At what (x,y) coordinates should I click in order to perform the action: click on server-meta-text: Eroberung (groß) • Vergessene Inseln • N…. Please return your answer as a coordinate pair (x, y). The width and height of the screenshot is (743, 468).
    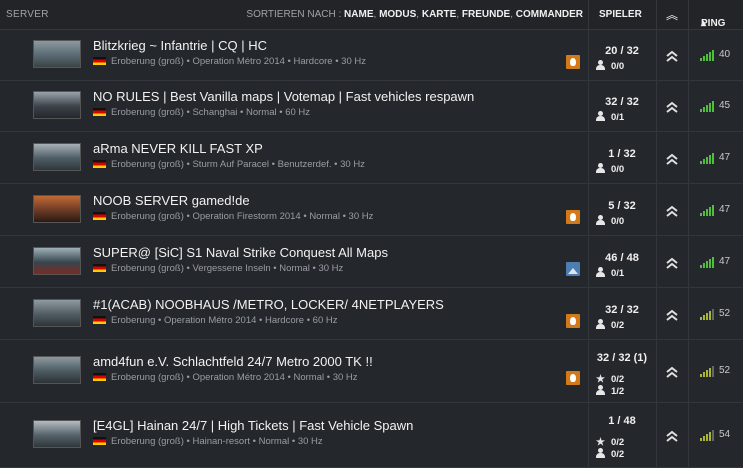
    Looking at the image, I should click on (227, 268).